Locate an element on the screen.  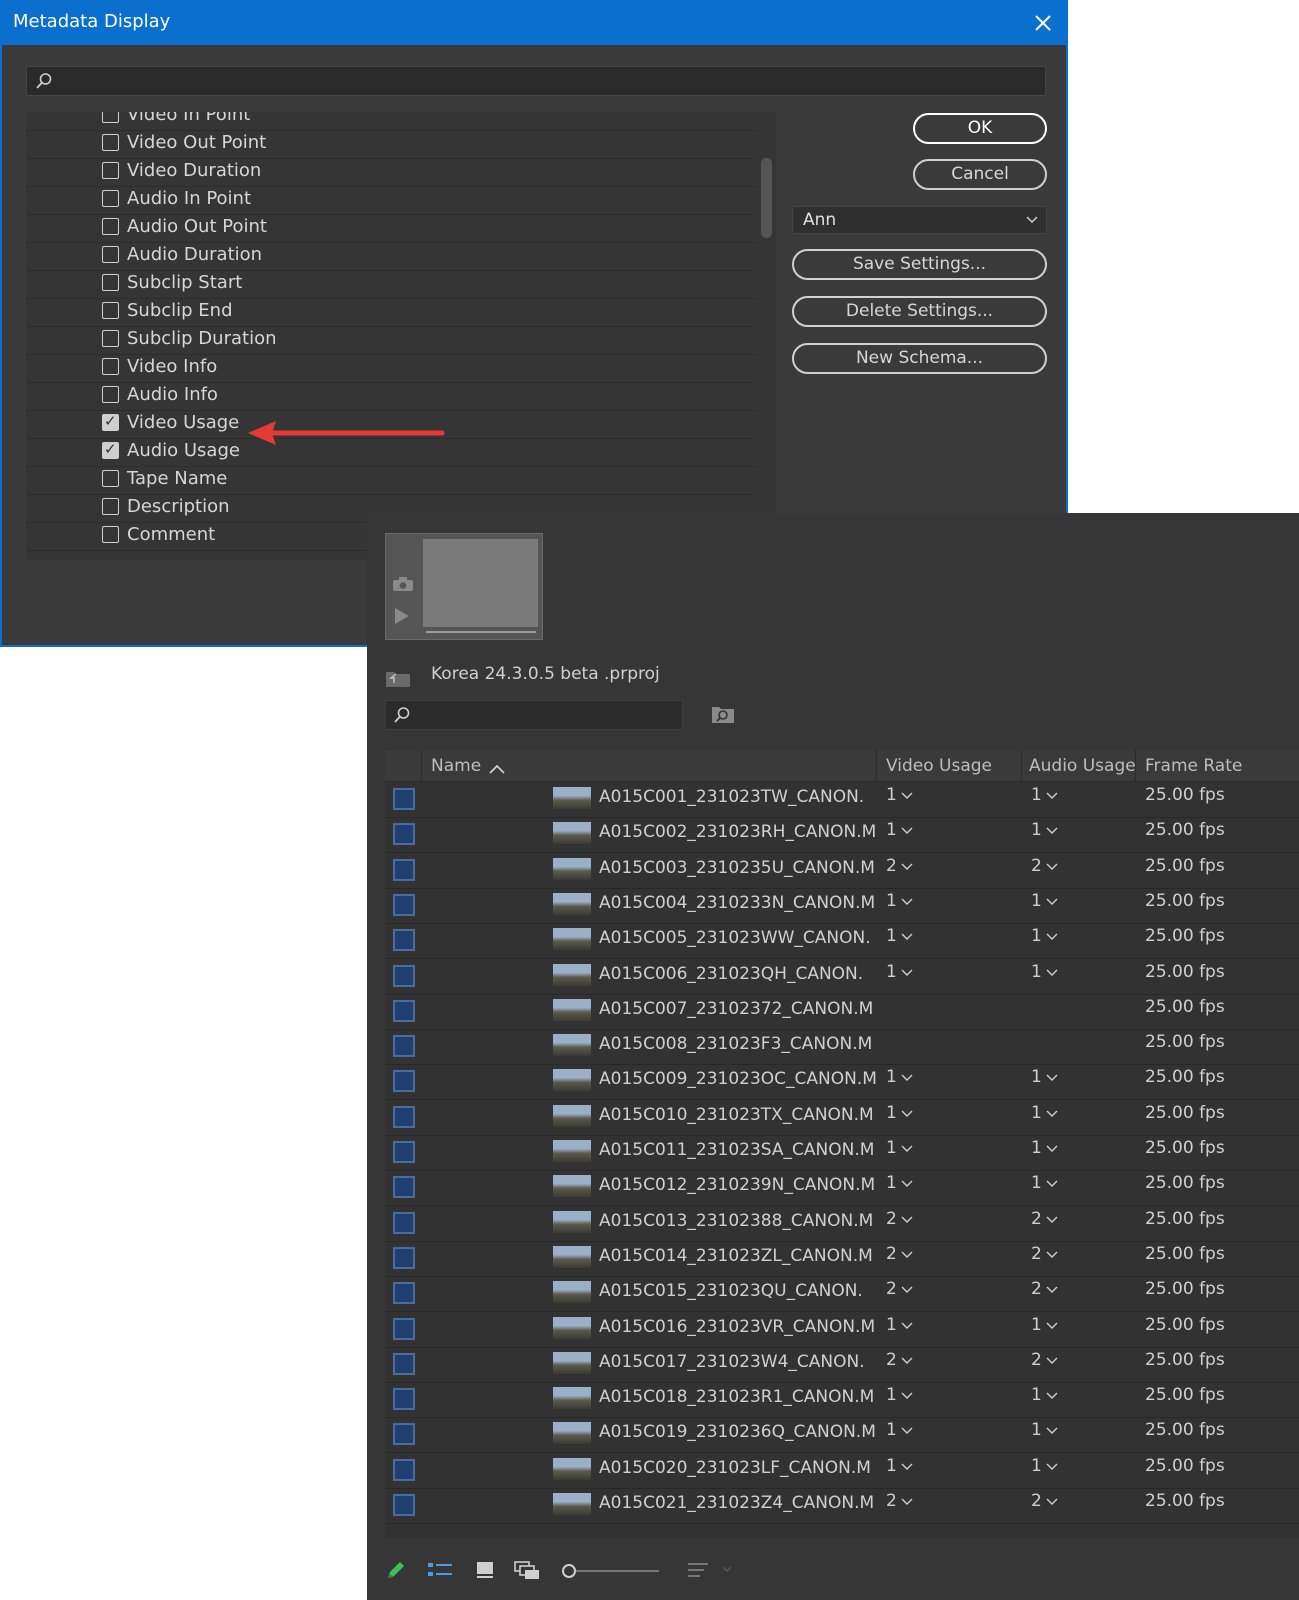
clip-name: A015C019_2310236Q_CANON.M is located at coordinates (737, 1432).